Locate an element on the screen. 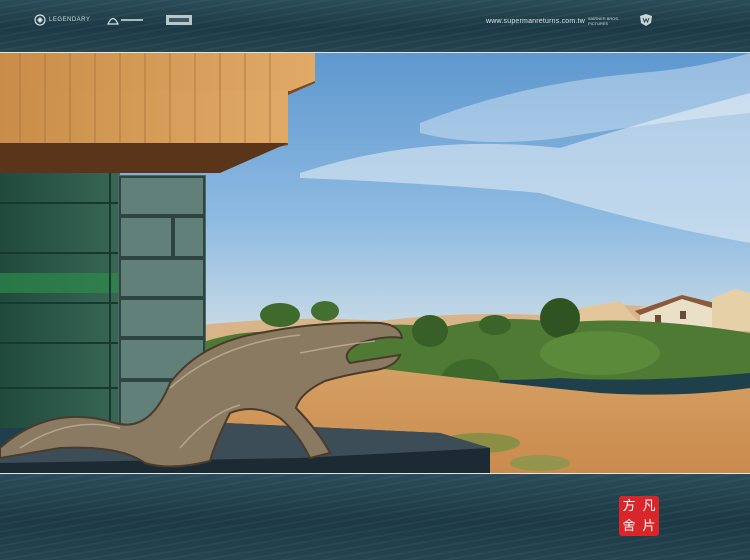  seal-char: 方 is located at coordinates (629, 506).